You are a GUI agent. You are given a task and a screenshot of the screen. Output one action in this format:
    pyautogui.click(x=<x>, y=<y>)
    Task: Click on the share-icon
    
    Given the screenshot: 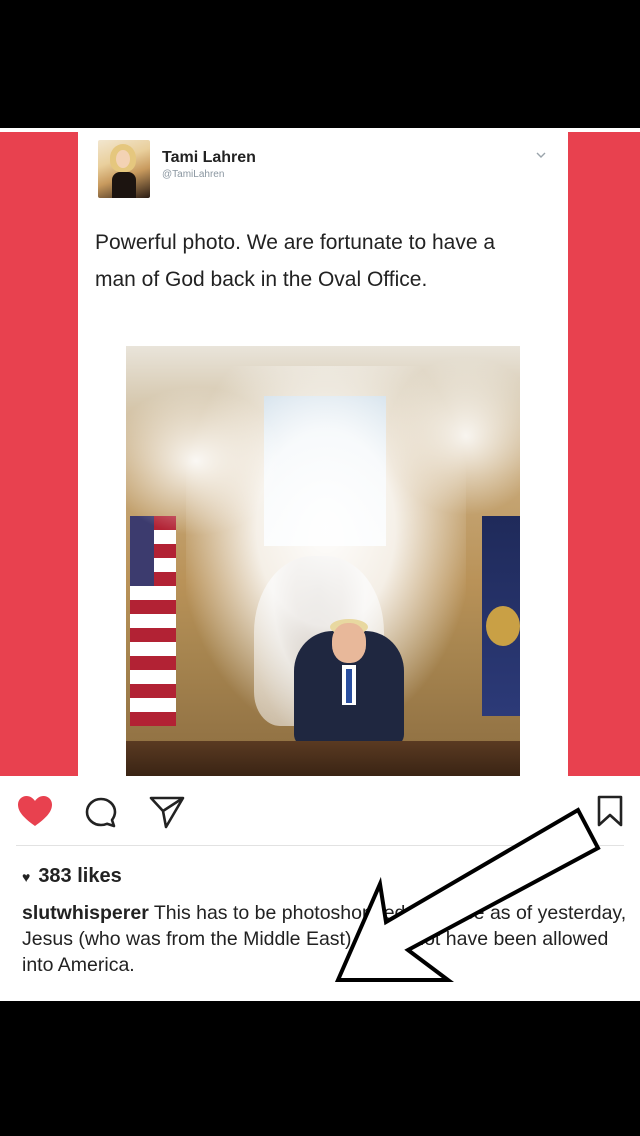 What is the action you would take?
    pyautogui.click(x=167, y=814)
    